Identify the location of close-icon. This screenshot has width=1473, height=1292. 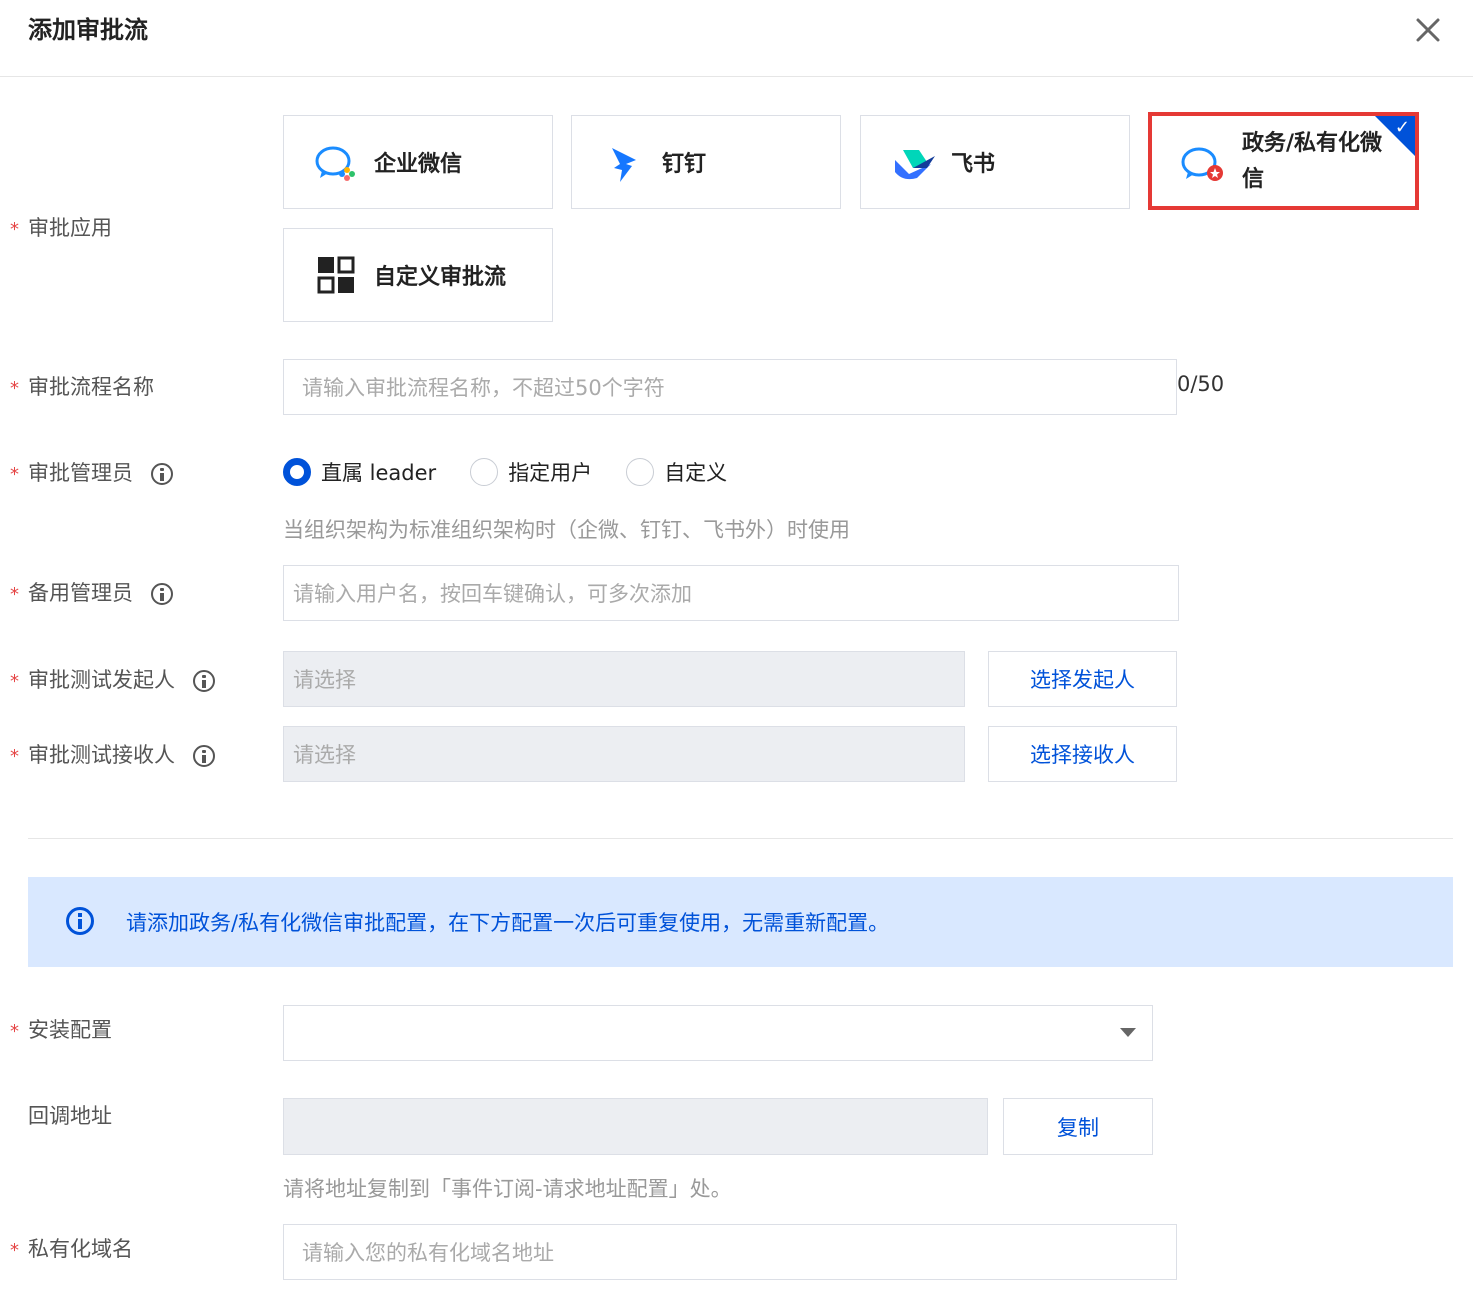
(1428, 30).